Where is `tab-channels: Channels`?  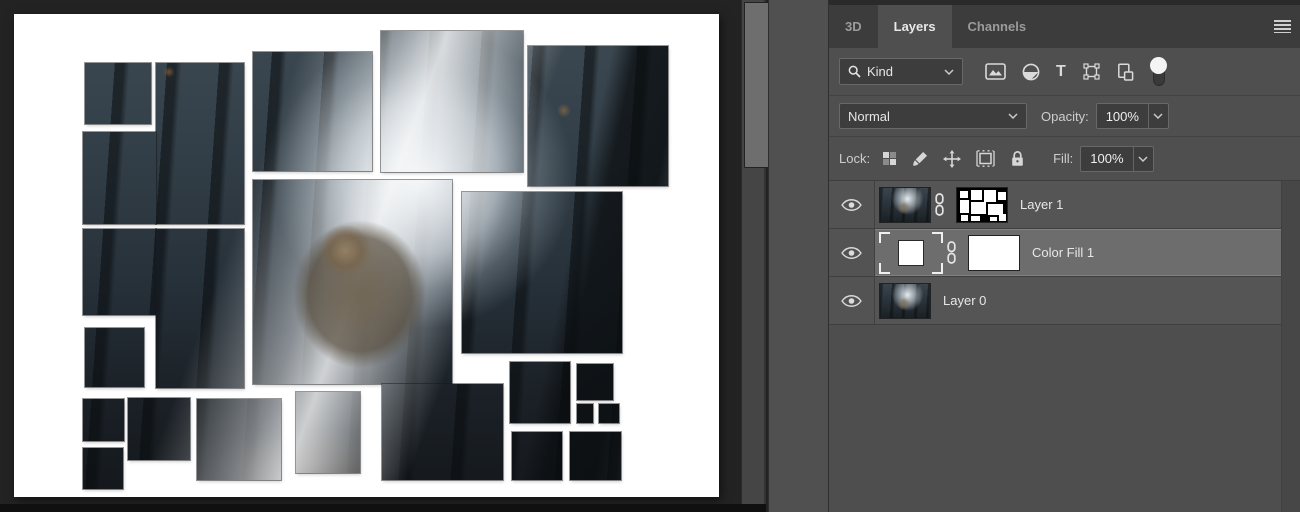 tab-channels: Channels is located at coordinates (997, 26).